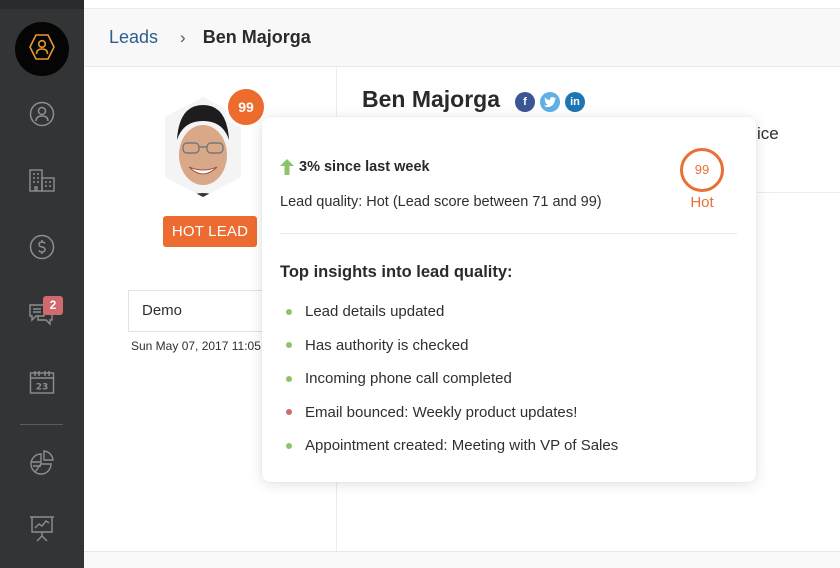 This screenshot has height=568, width=840. Describe the element at coordinates (287, 167) in the screenshot. I see `arrow-up-icon` at that location.